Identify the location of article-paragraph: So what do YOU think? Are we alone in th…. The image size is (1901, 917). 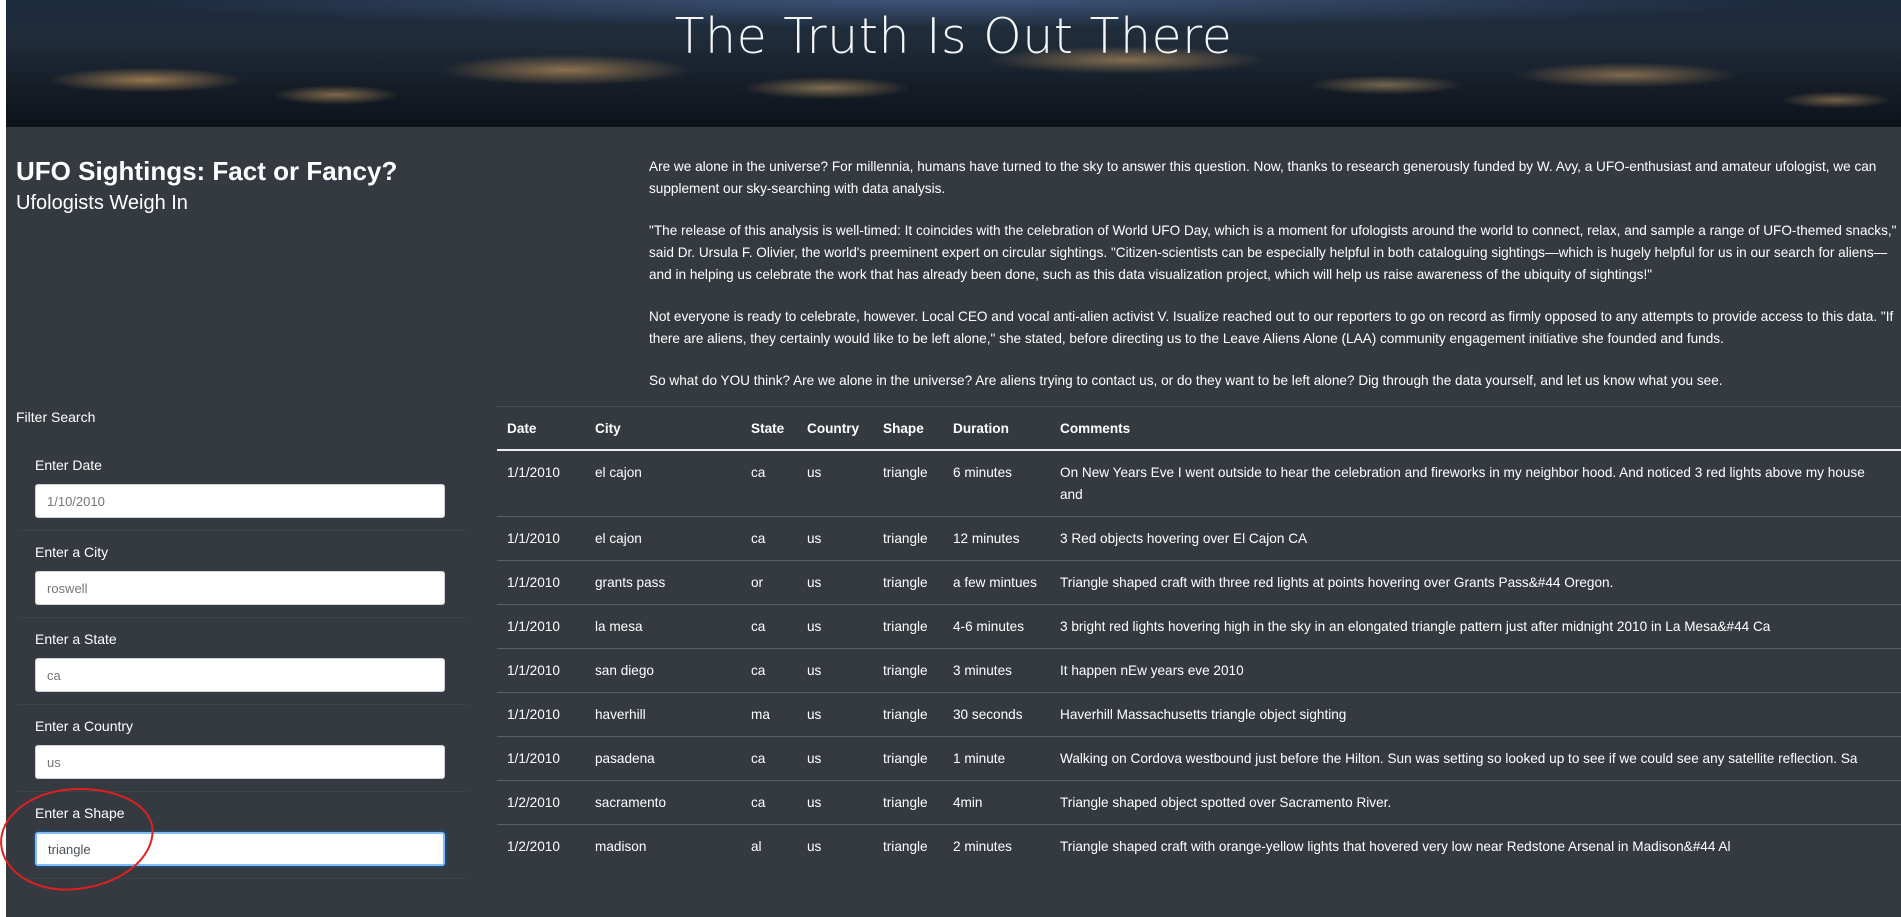
(1186, 380).